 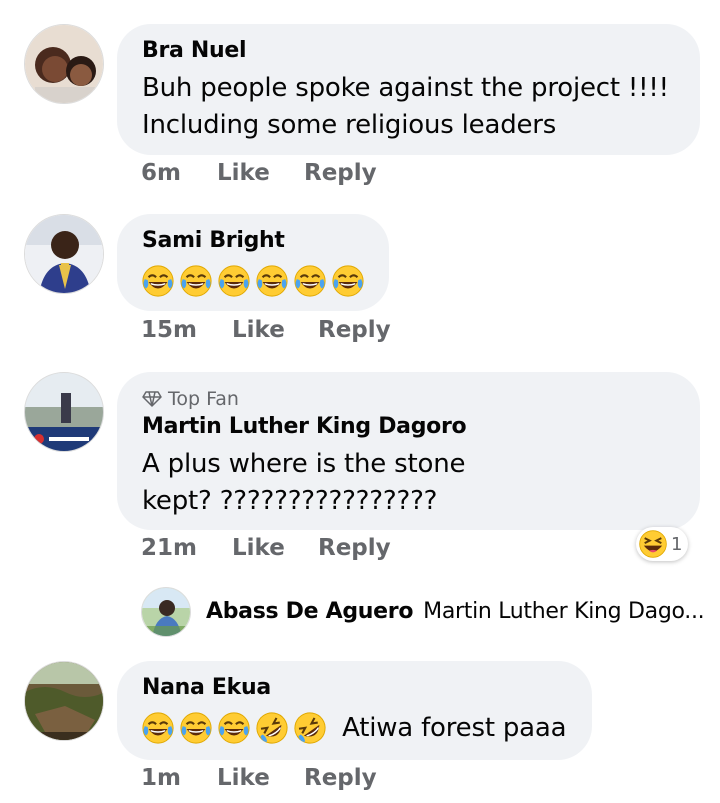 I want to click on emoji-row: Atiwa forest paaa, so click(x=354, y=728).